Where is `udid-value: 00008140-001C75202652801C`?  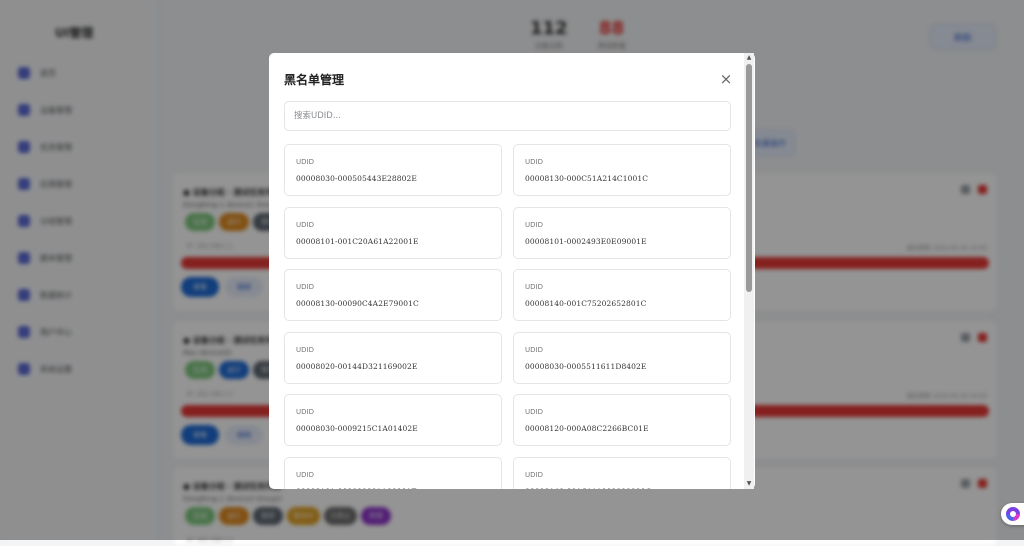
udid-value: 00008140-001C75202652801C is located at coordinates (586, 303).